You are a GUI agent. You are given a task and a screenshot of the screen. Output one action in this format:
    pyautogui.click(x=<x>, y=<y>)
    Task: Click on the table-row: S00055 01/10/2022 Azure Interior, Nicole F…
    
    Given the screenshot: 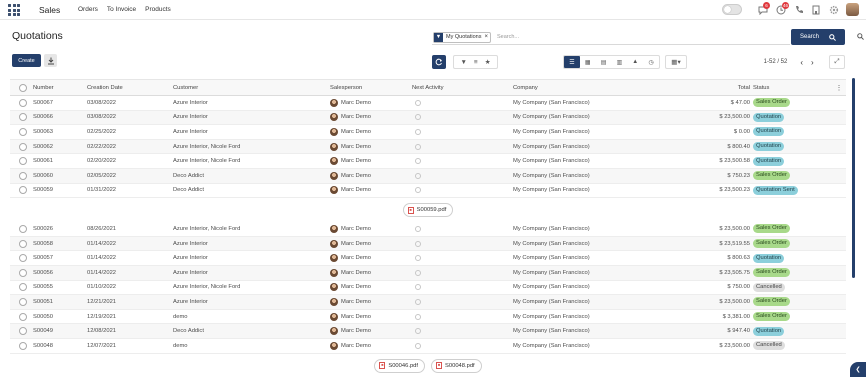 What is the action you would take?
    pyautogui.click(x=428, y=288)
    